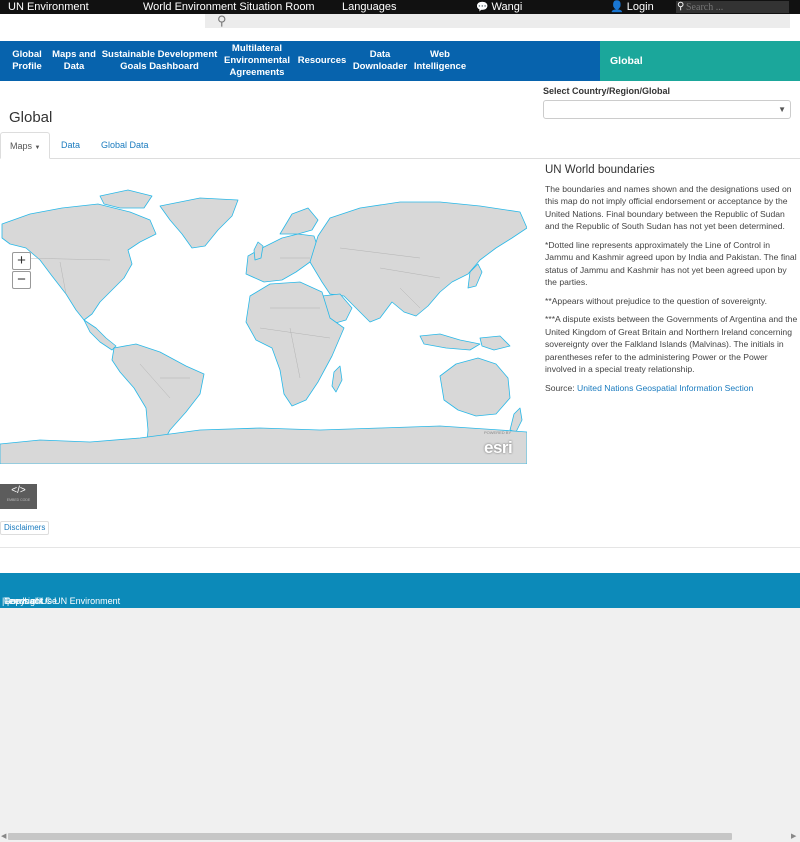 The image size is (800, 842). Describe the element at coordinates (37, 148) in the screenshot. I see `caret-down-icon: ▼` at that location.